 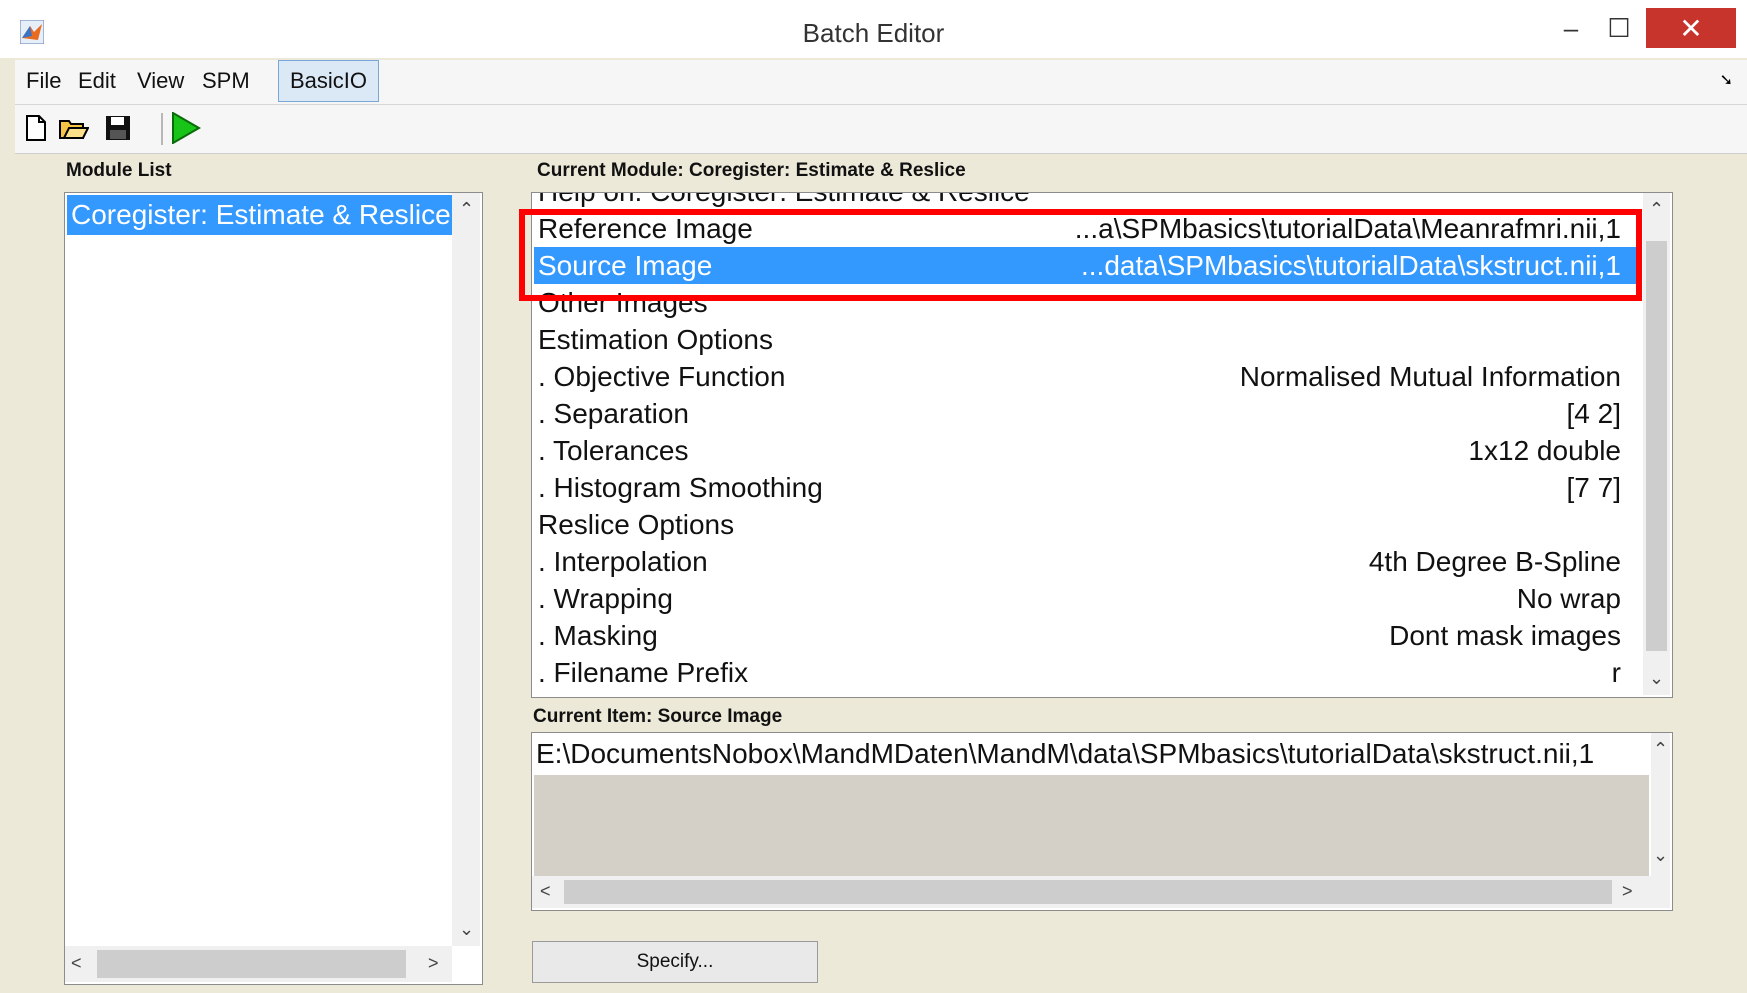 I want to click on list-item: . Masking Dont mask images, so click(x=1087, y=635).